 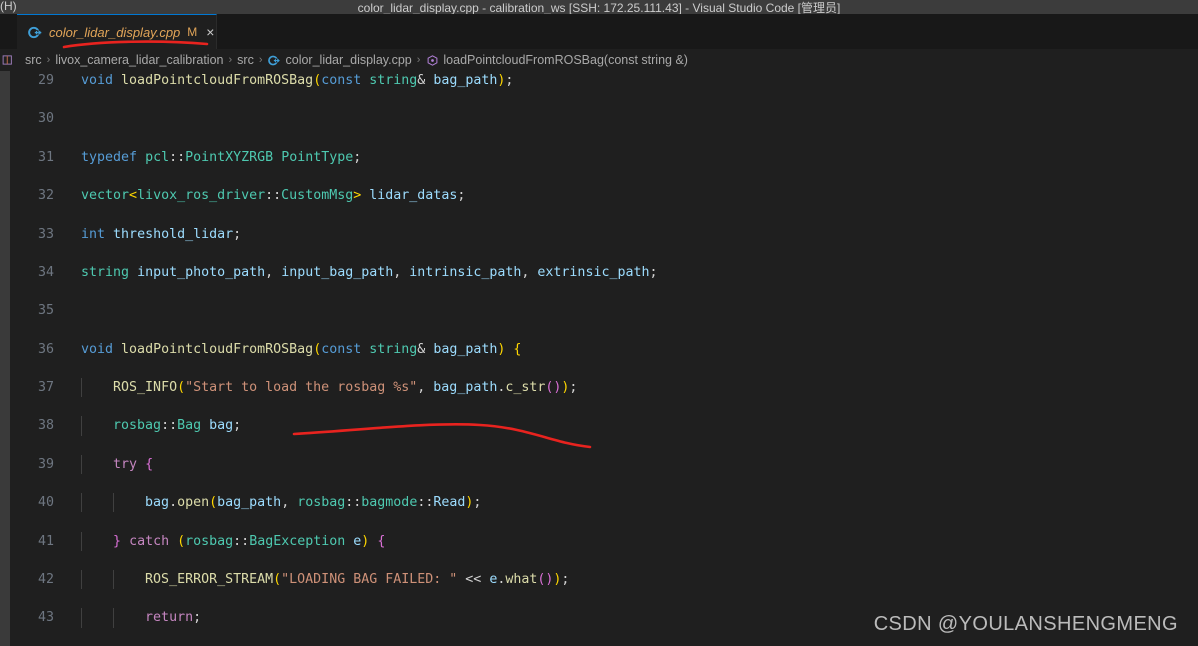 What do you see at coordinates (45, 426) in the screenshot?
I see `line-number: 38` at bounding box center [45, 426].